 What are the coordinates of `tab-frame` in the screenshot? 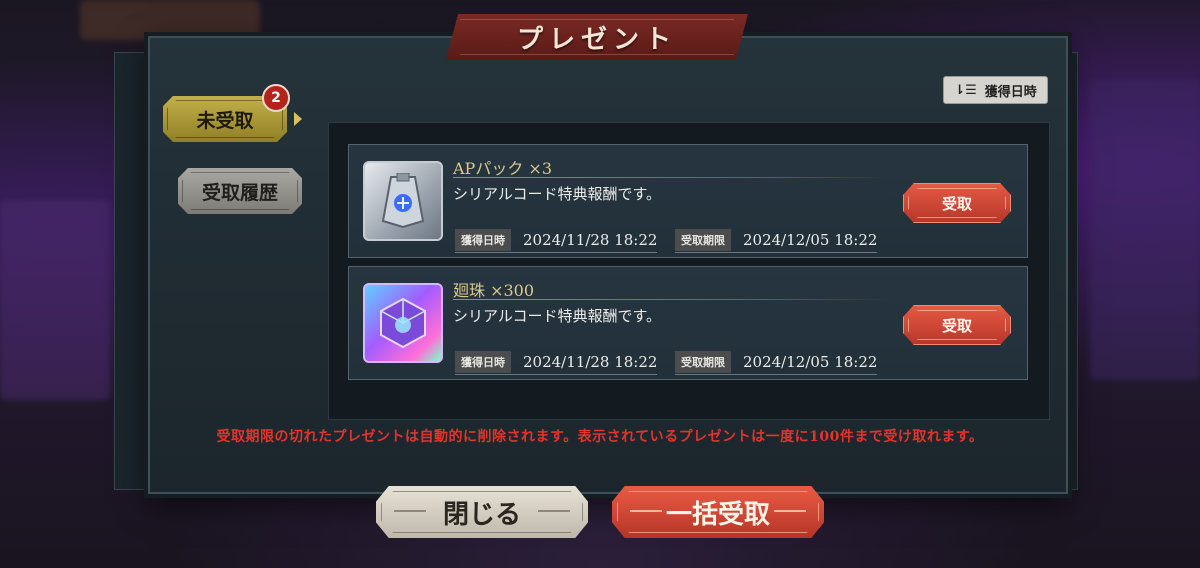 It's located at (240, 191).